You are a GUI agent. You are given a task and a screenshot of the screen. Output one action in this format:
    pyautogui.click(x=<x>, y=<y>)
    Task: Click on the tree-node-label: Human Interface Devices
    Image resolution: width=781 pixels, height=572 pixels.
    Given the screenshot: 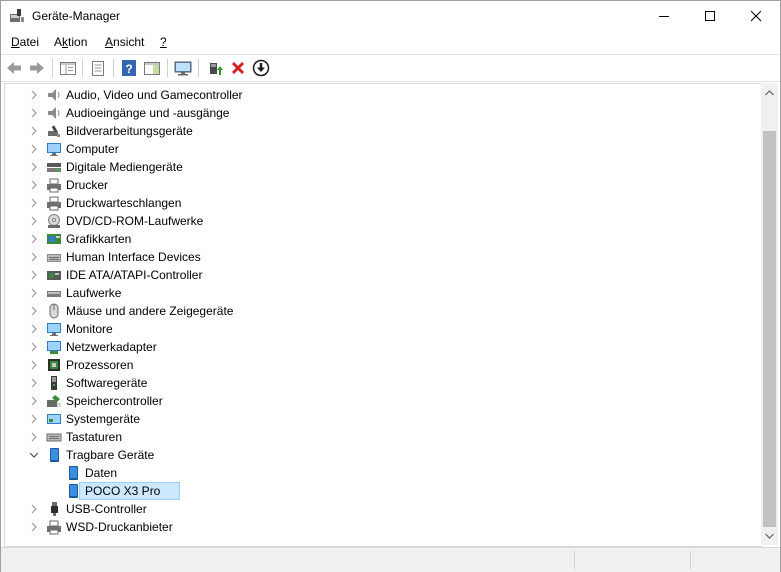 What is the action you would take?
    pyautogui.click(x=133, y=257)
    